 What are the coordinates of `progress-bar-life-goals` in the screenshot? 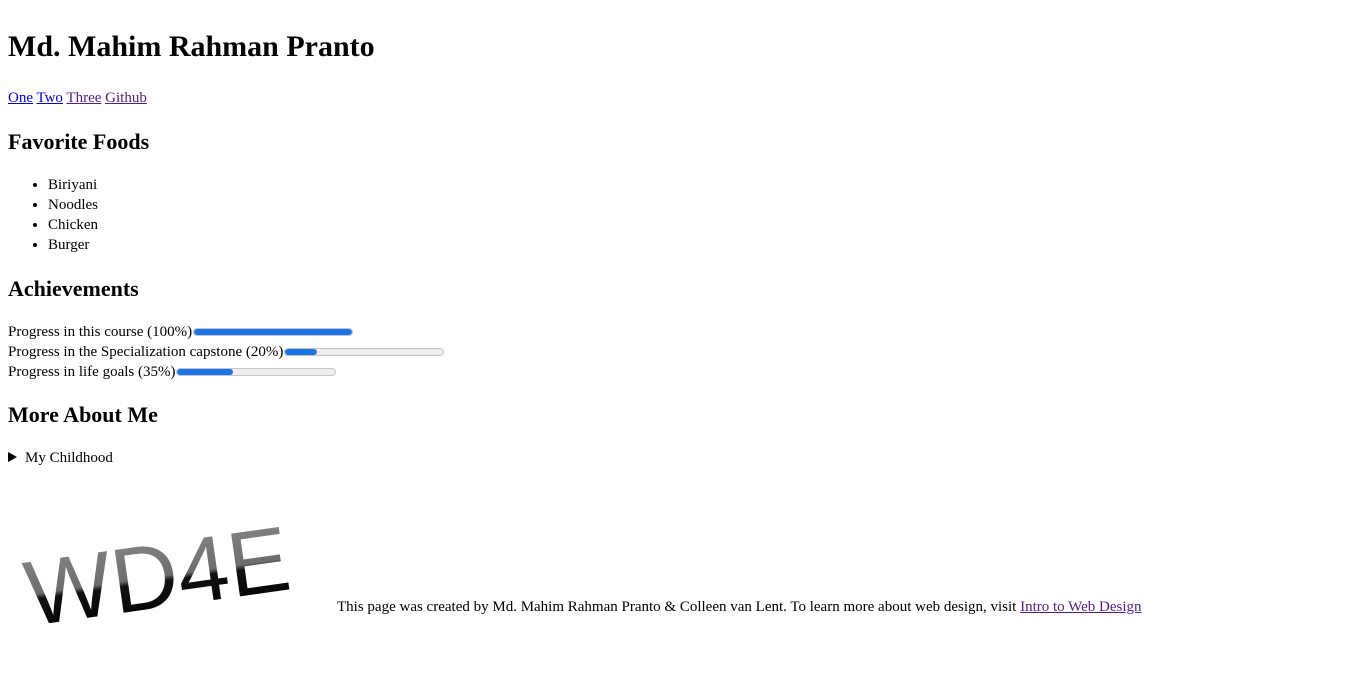 It's located at (256, 372).